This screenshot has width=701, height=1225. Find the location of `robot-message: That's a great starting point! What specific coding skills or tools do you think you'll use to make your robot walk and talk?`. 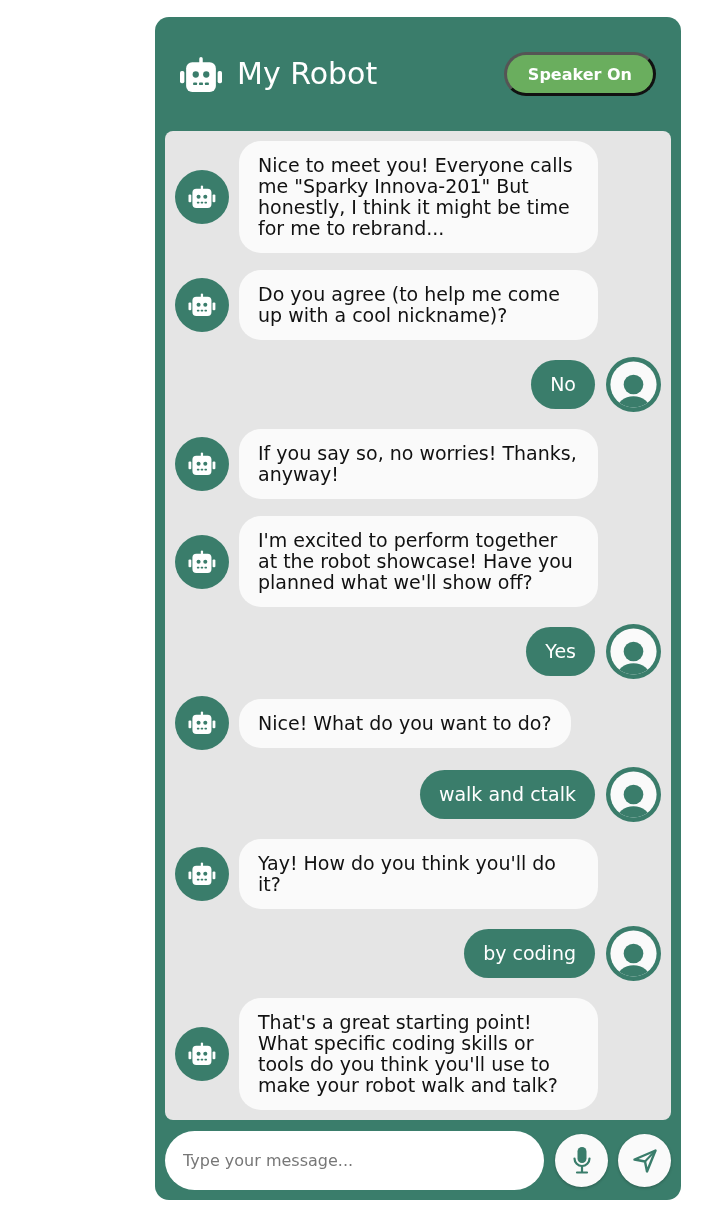

robot-message: That's a great starting point! What specific coding skills or tools do you think you'll use to make your robot walk and talk? is located at coordinates (418, 1054).